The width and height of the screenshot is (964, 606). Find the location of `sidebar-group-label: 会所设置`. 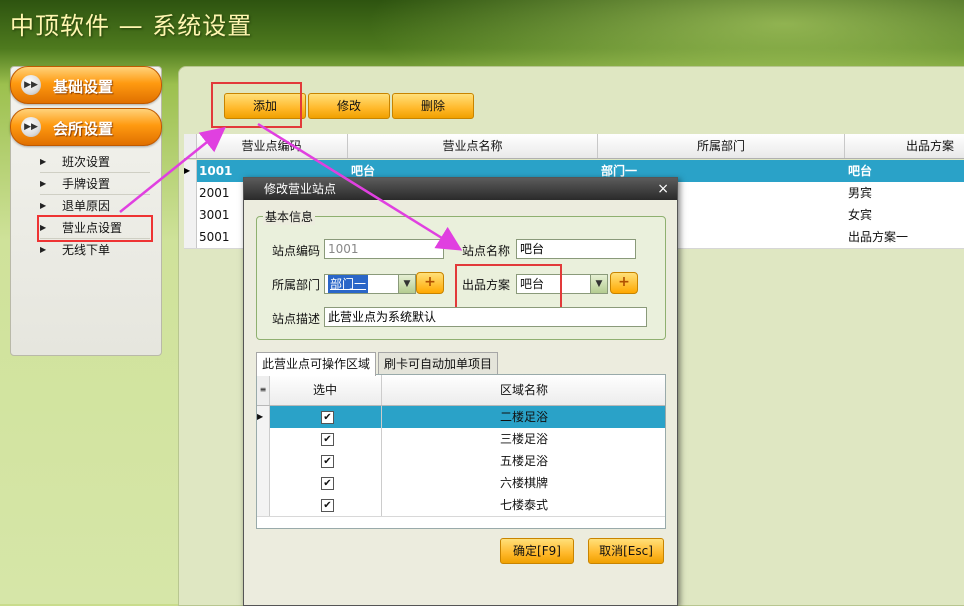

sidebar-group-label: 会所设置 is located at coordinates (83, 129).